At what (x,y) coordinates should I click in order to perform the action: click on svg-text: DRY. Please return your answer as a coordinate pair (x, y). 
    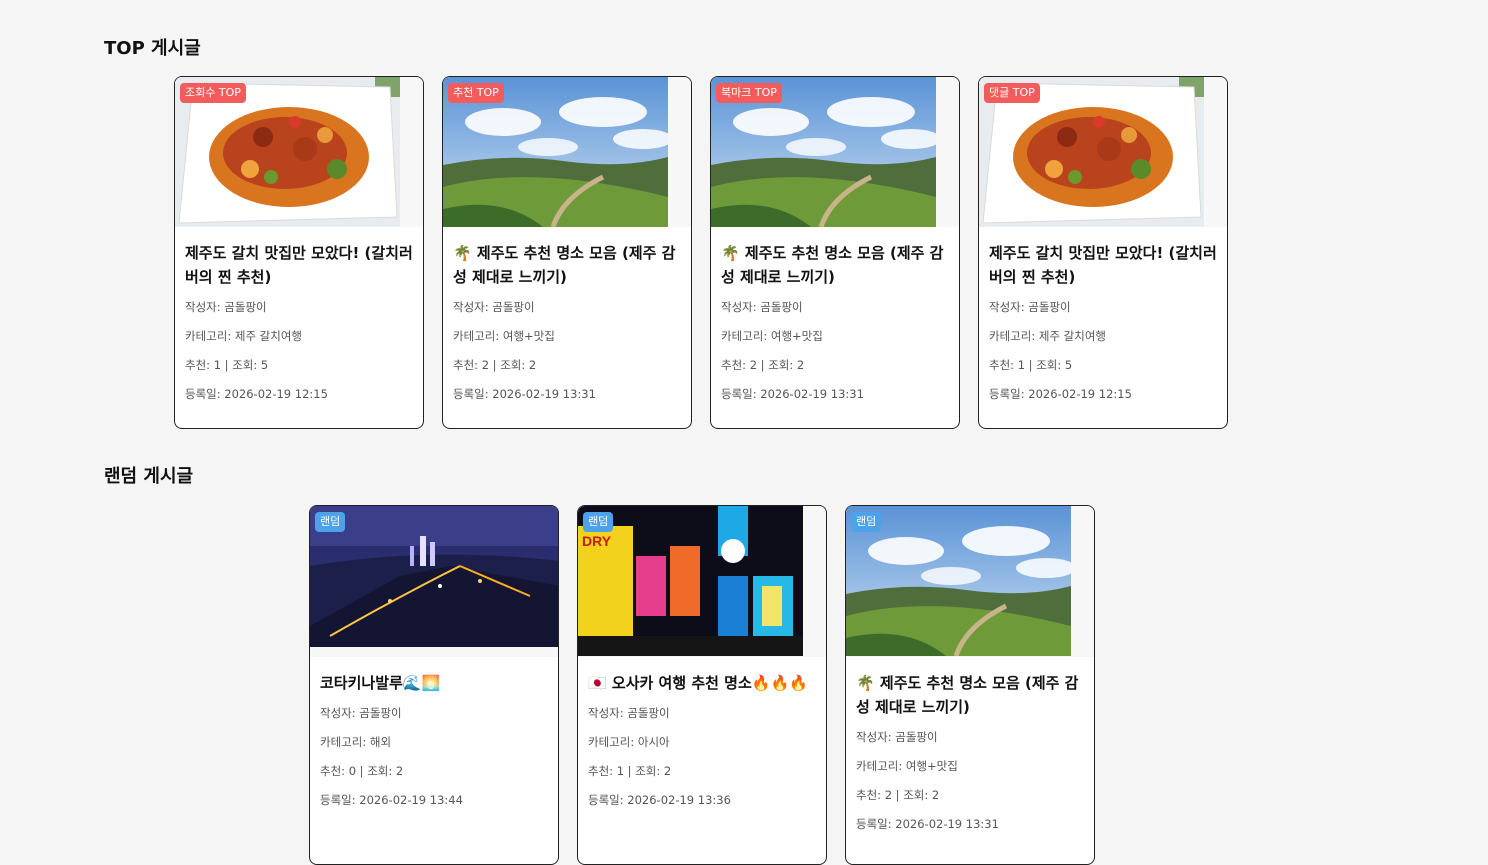
    Looking at the image, I should click on (597, 541).